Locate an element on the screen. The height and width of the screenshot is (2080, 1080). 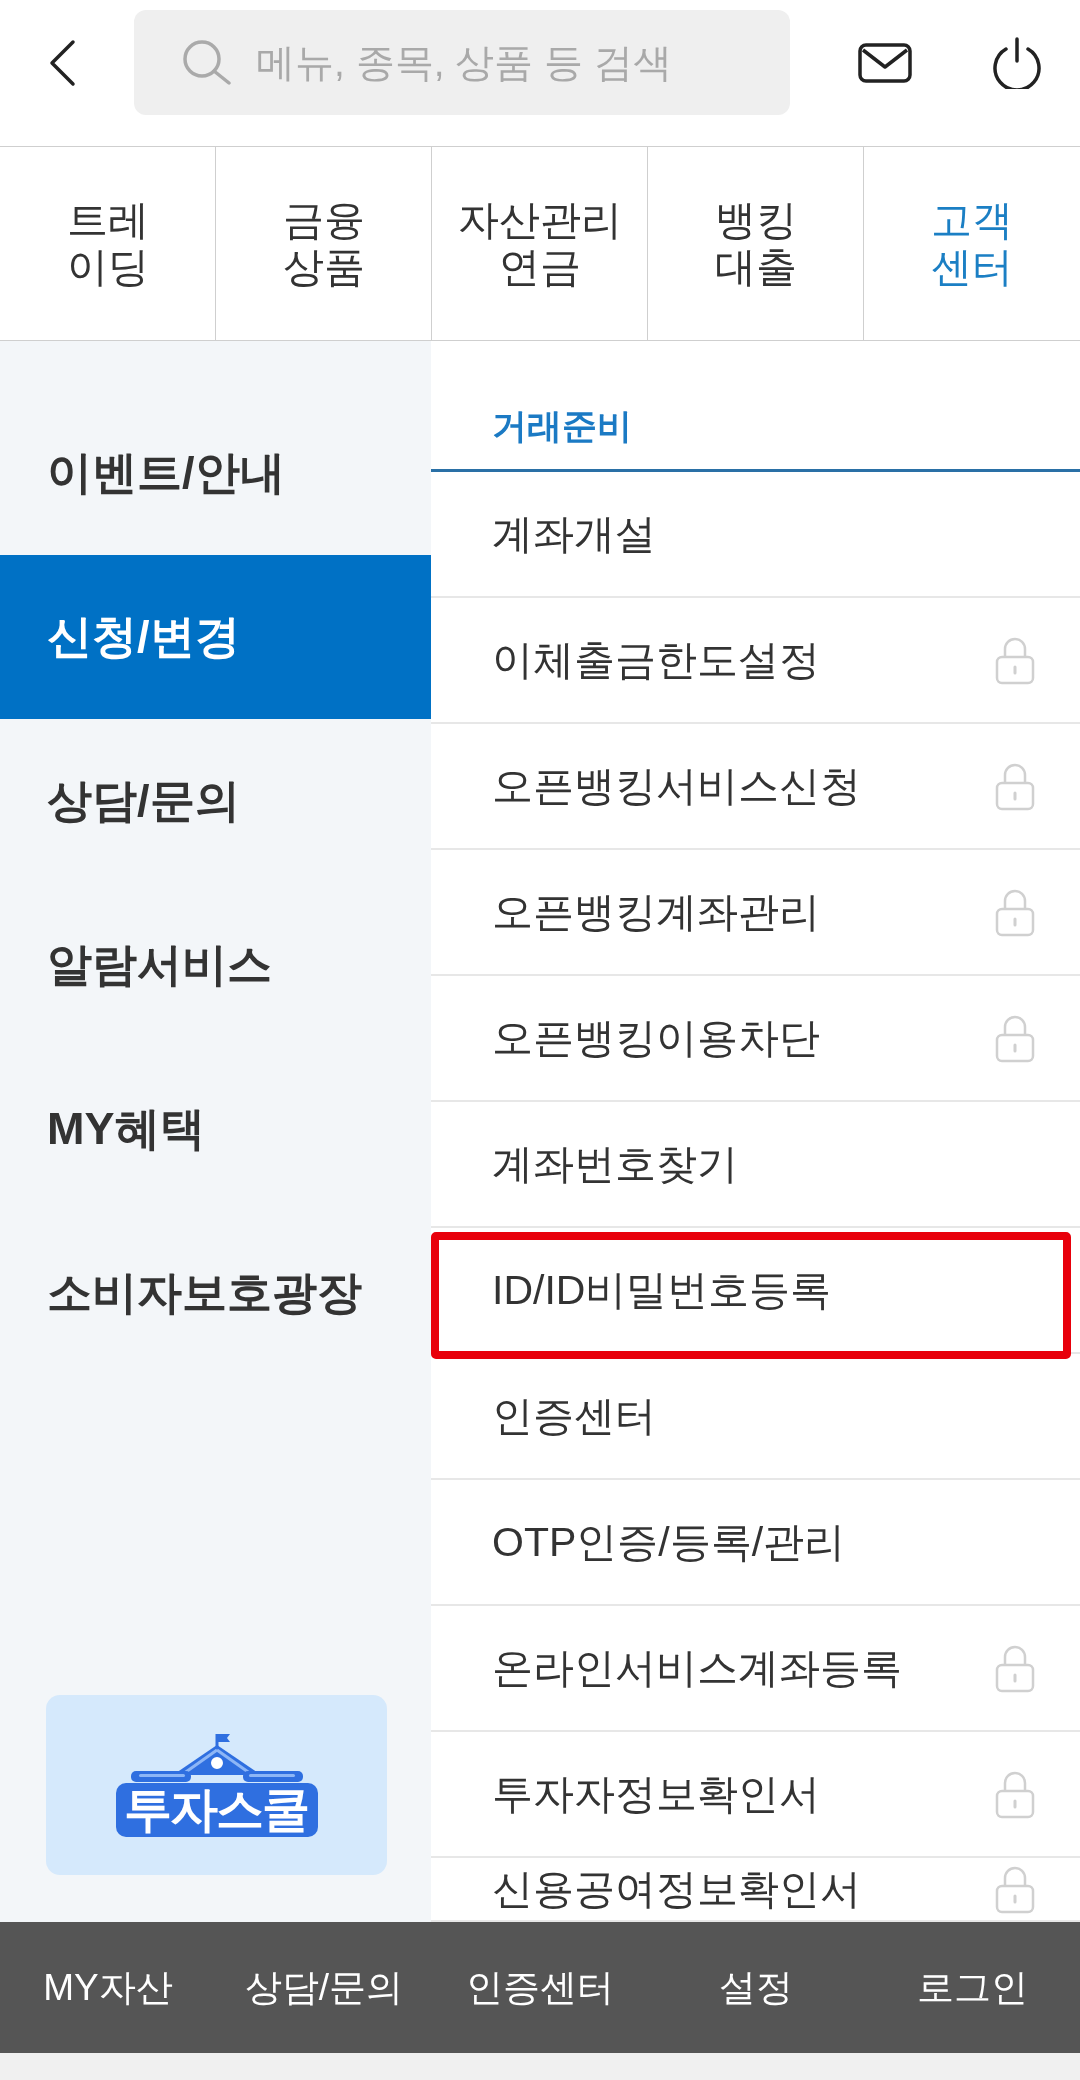
menu-item: 투자자정보확인서 is located at coordinates (755, 1795).